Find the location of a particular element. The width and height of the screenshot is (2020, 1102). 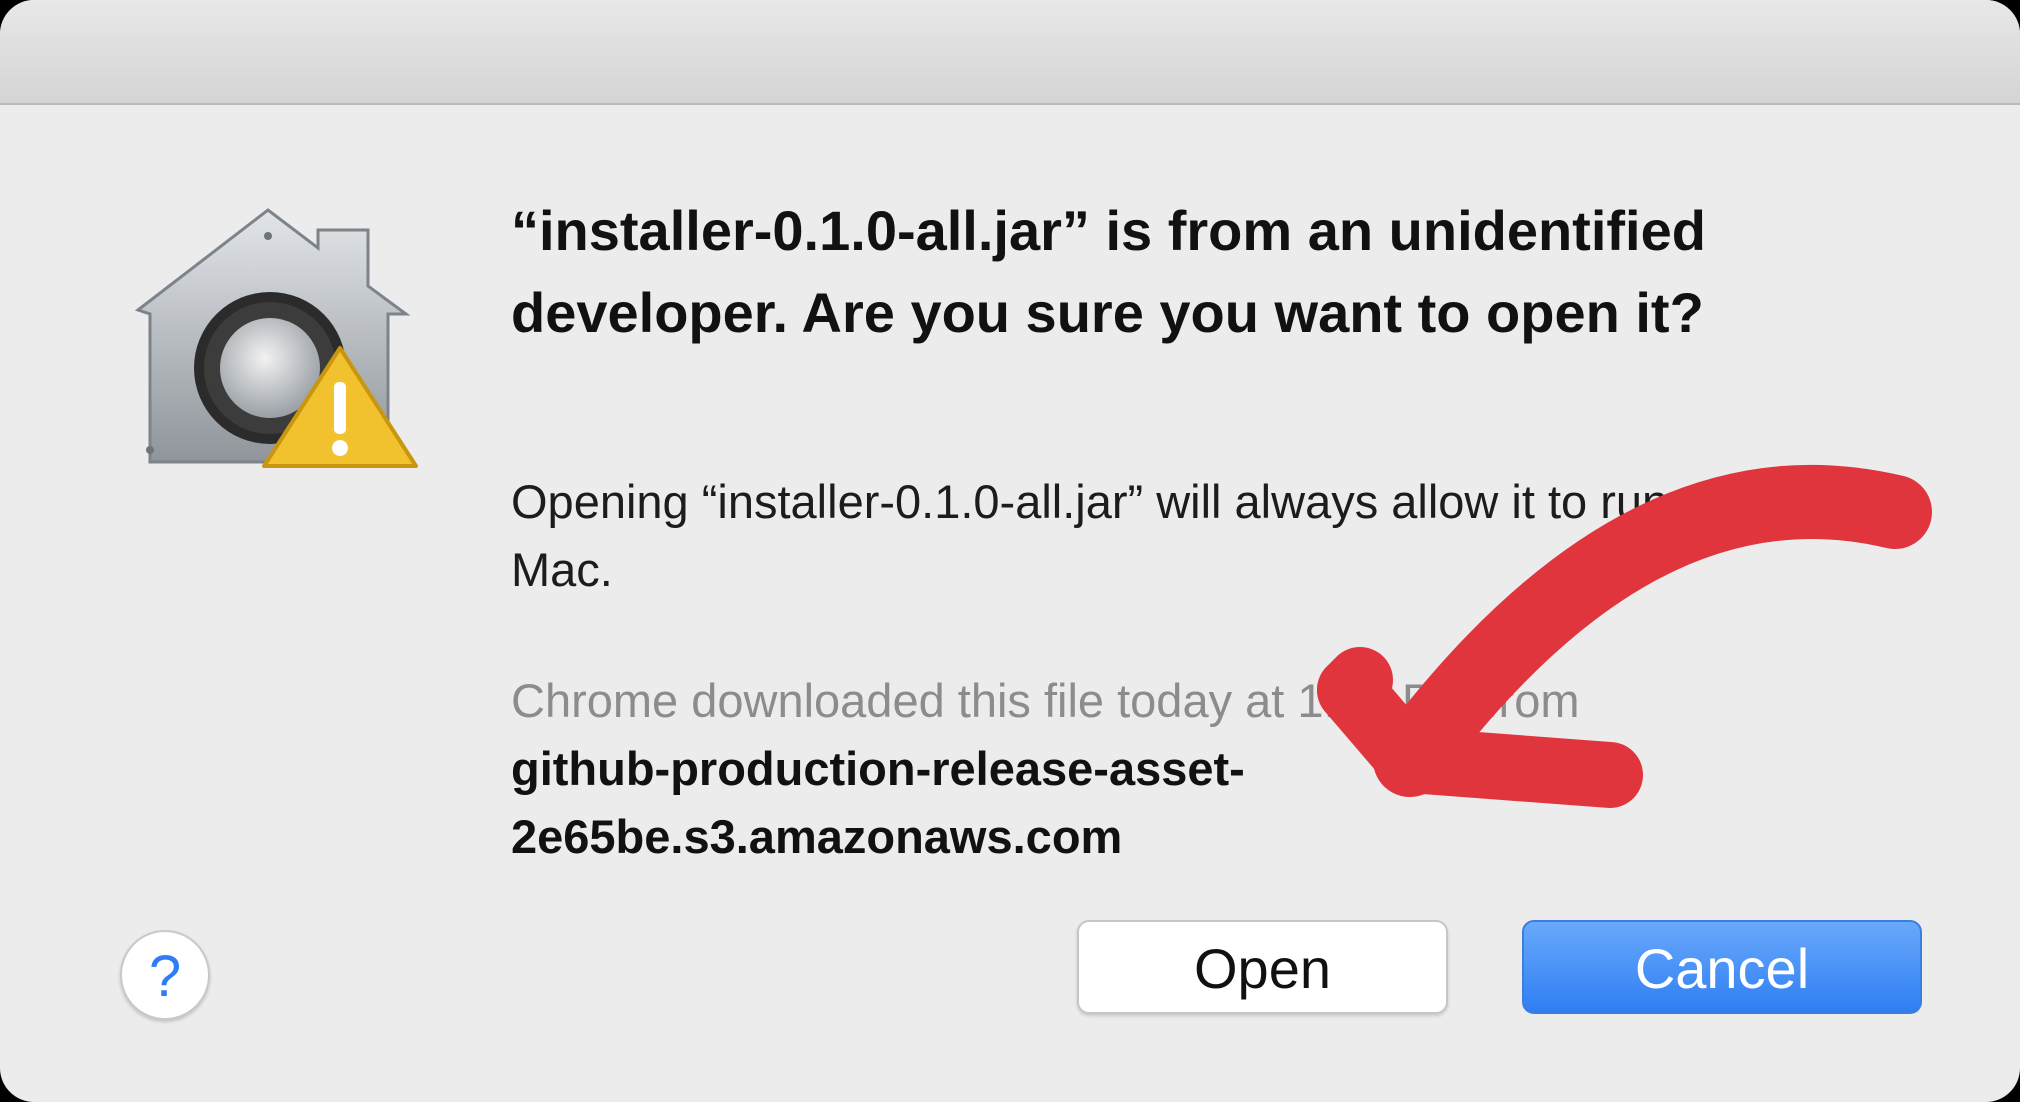

gatekeeper-lock-house-icon is located at coordinates (276, 338).